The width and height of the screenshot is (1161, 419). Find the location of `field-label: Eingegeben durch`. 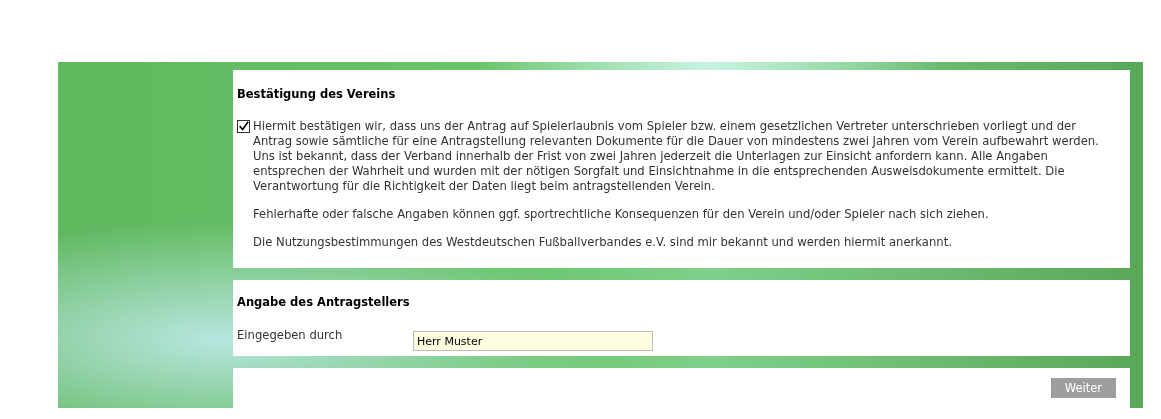

field-label: Eingegeben durch is located at coordinates (290, 336).